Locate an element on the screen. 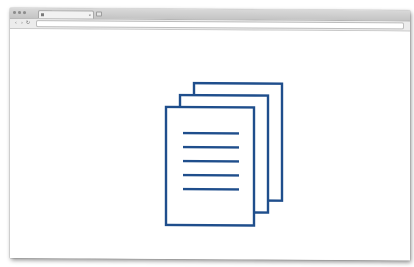 Image resolution: width=414 pixels, height=267 pixels. window-controls is located at coordinates (19, 13).